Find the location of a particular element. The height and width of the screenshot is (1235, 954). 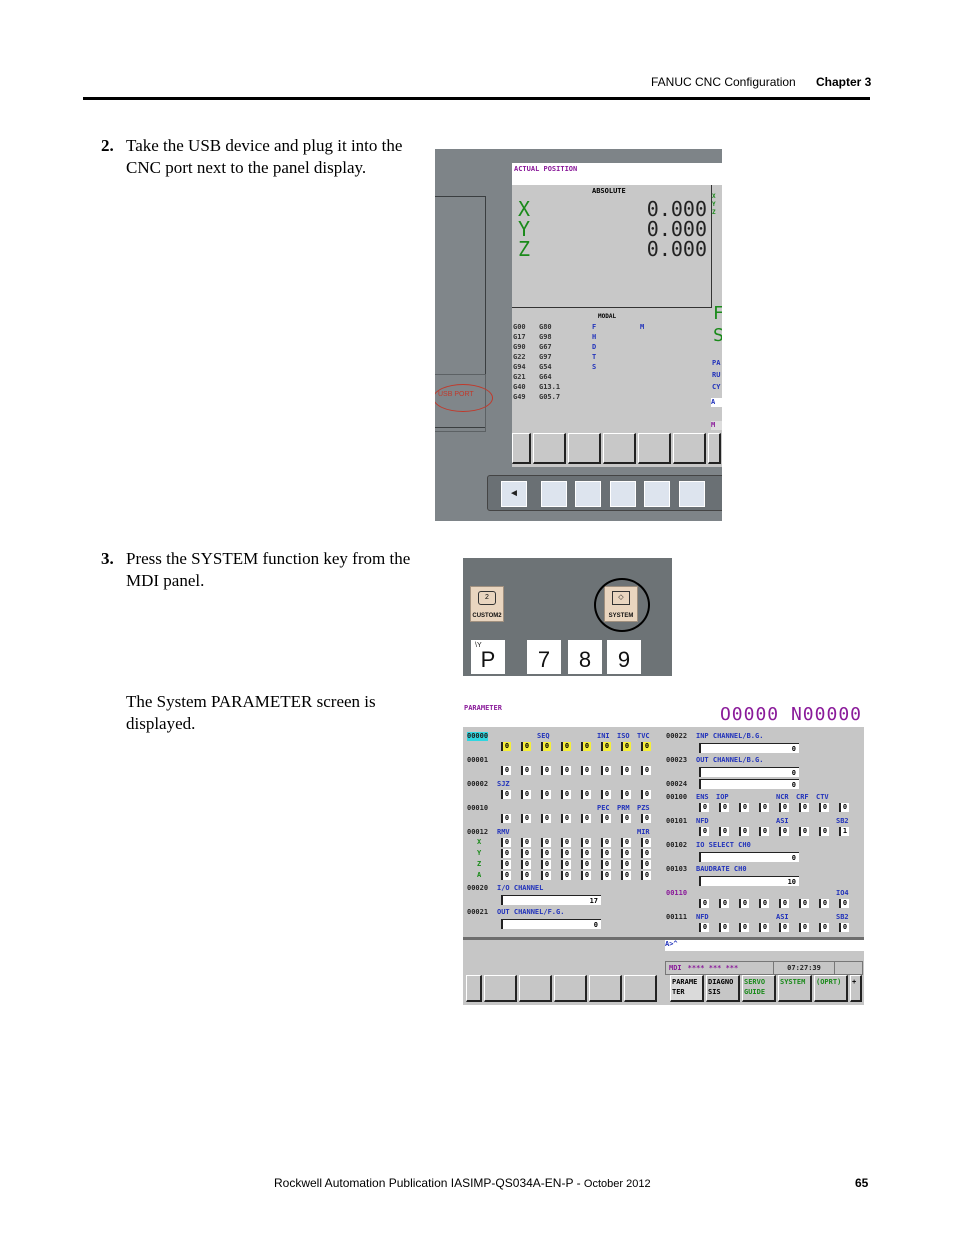

softkey-system: SYSTEM is located at coordinates (795, 988).